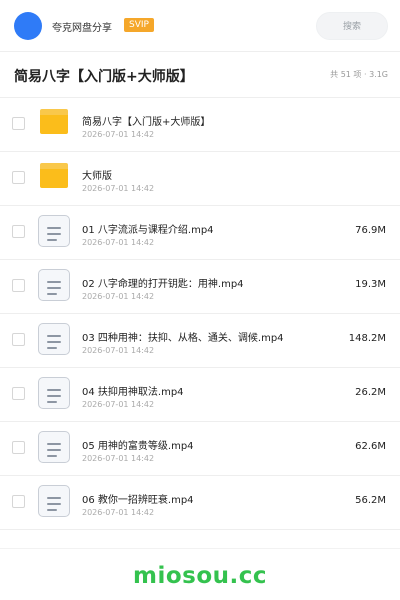  Describe the element at coordinates (163, 284) in the screenshot. I see `item-name: 02 八字命理的打开钥匙：用神.mp4` at that location.